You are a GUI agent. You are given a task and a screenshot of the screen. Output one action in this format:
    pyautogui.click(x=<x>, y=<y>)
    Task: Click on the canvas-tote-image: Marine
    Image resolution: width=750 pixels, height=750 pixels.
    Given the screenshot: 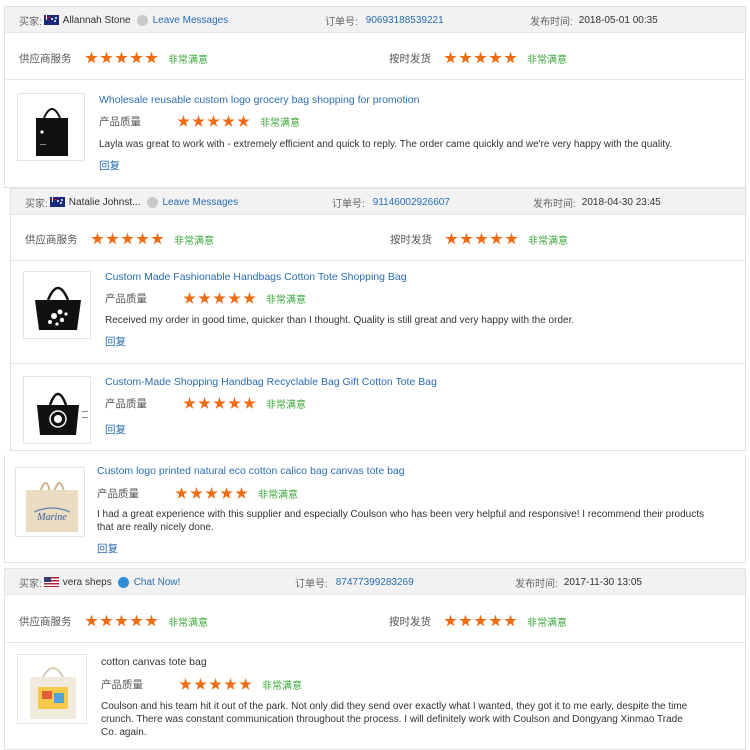 What is the action you would take?
    pyautogui.click(x=52, y=507)
    